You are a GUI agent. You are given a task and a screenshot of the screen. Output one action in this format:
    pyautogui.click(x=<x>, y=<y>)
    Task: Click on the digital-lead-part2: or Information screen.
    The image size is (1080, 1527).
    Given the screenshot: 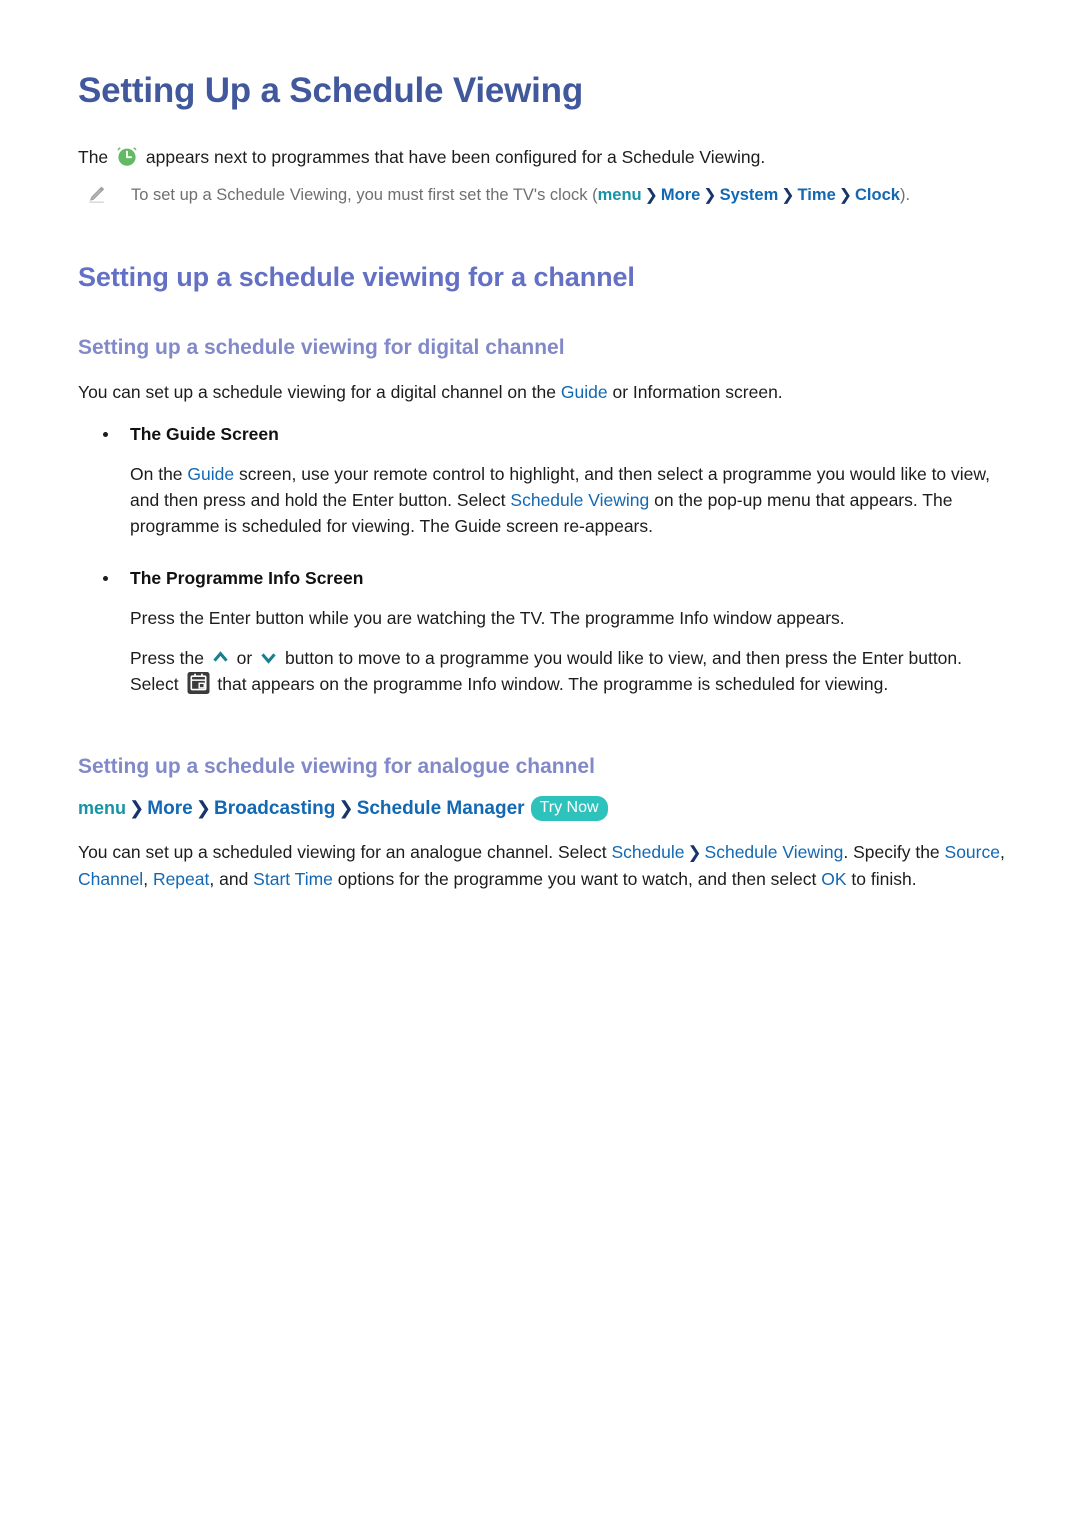 What is the action you would take?
    pyautogui.click(x=695, y=392)
    